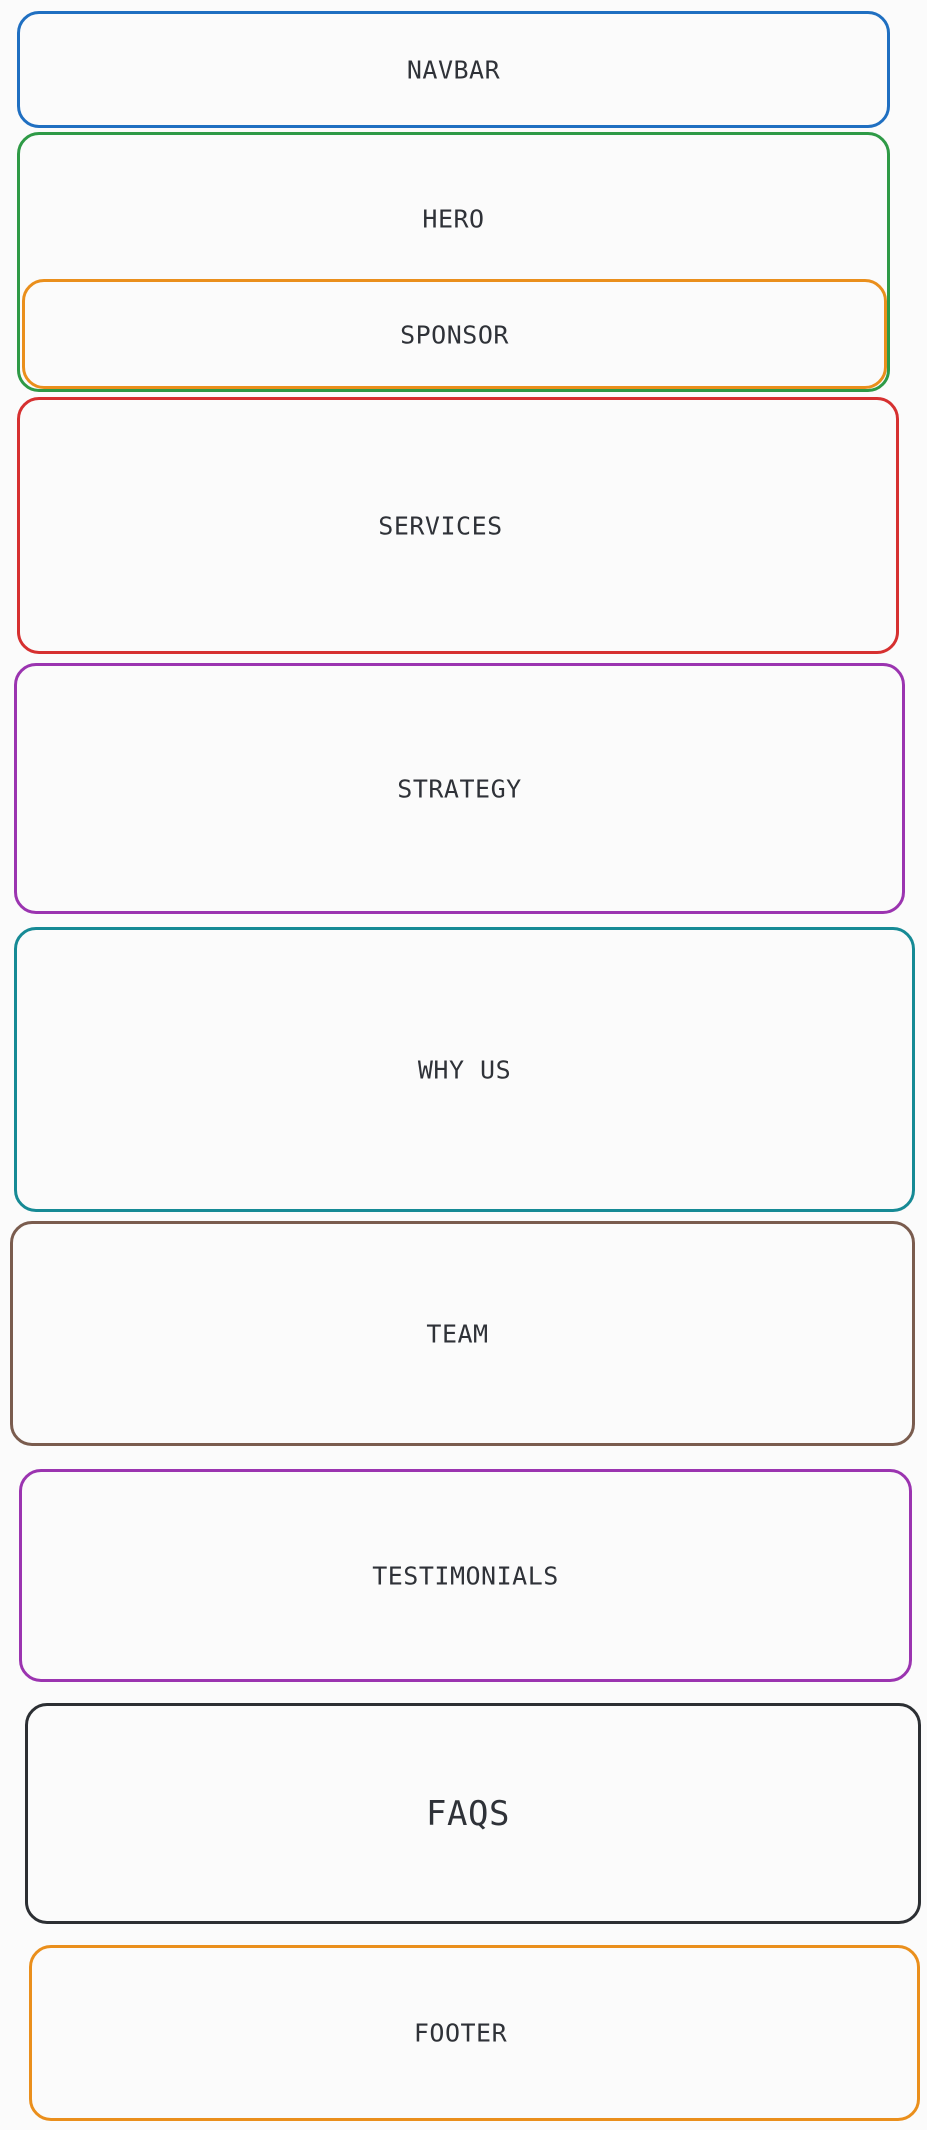  Describe the element at coordinates (468, 1813) in the screenshot. I see `faqs-label: FAQS` at that location.